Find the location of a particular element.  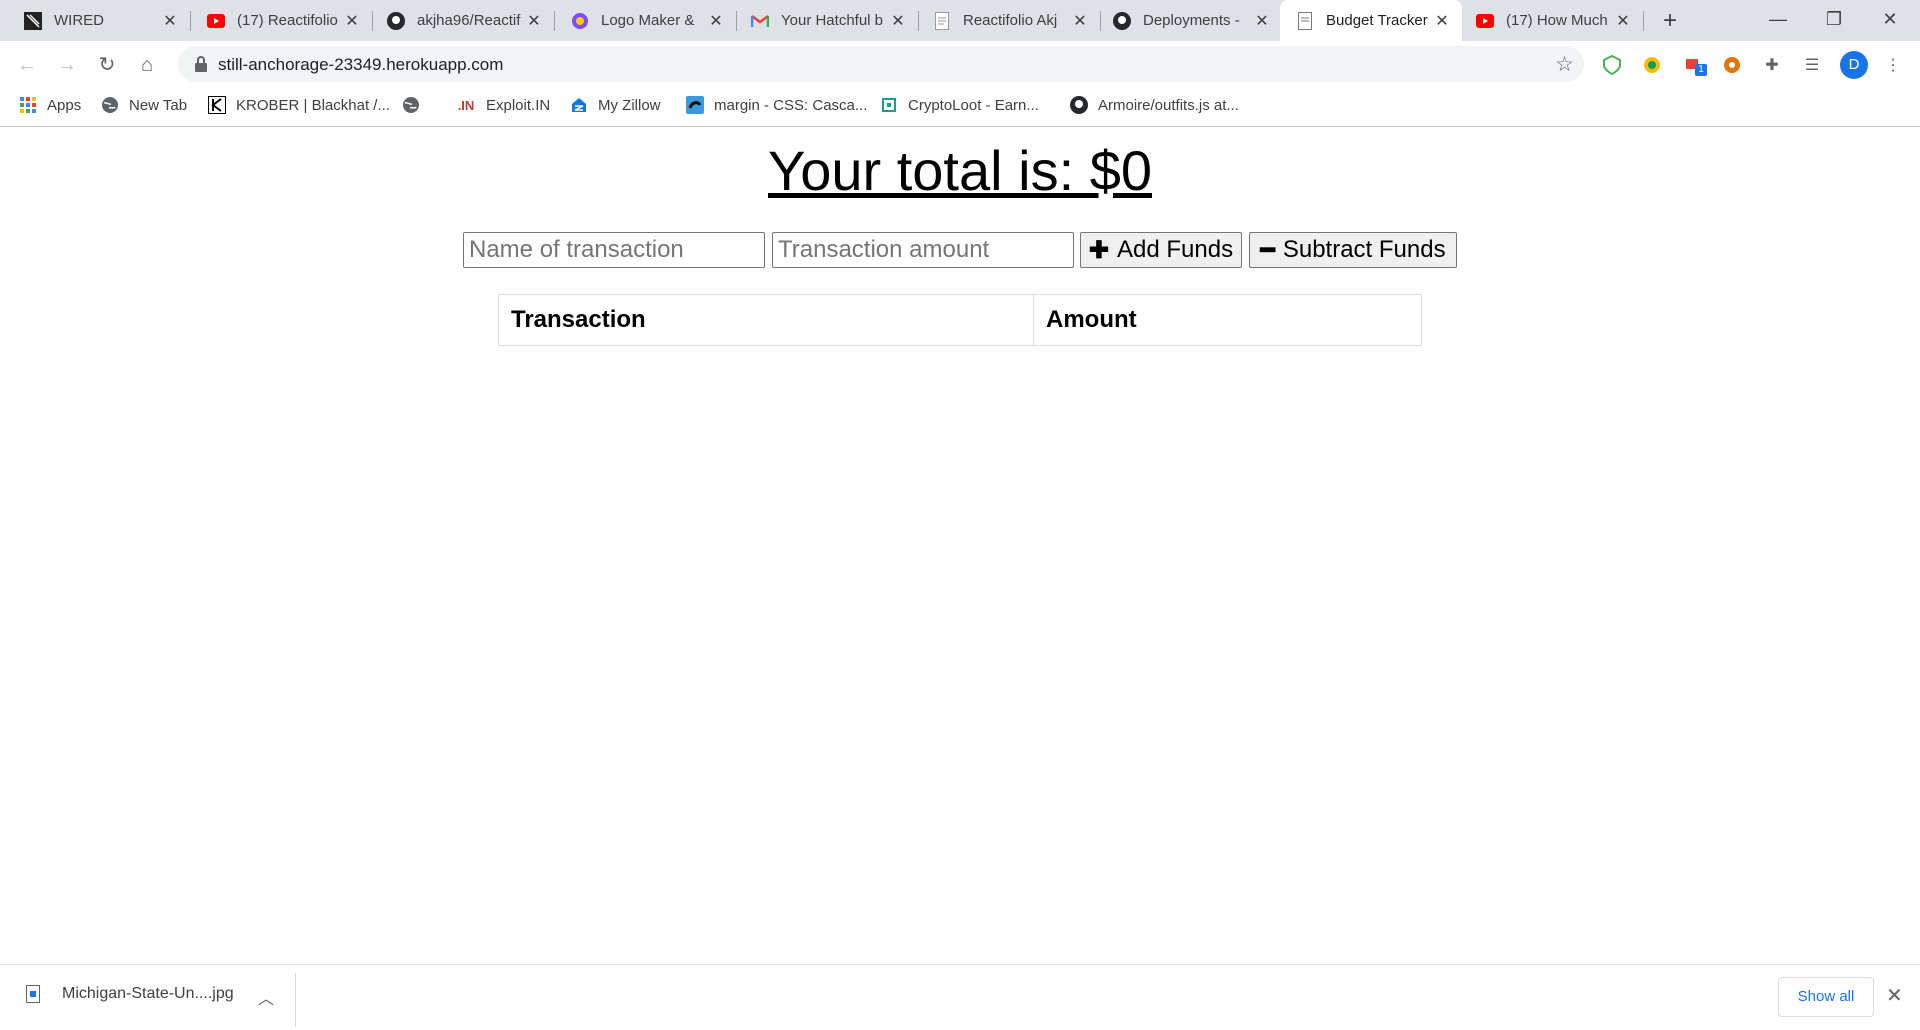

cryptoloot-icon is located at coordinates (889, 105).